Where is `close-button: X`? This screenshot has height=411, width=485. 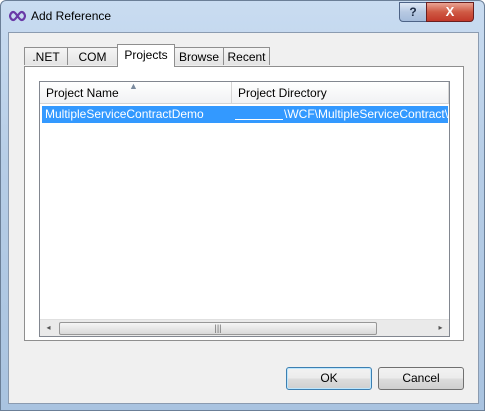 close-button: X is located at coordinates (450, 12).